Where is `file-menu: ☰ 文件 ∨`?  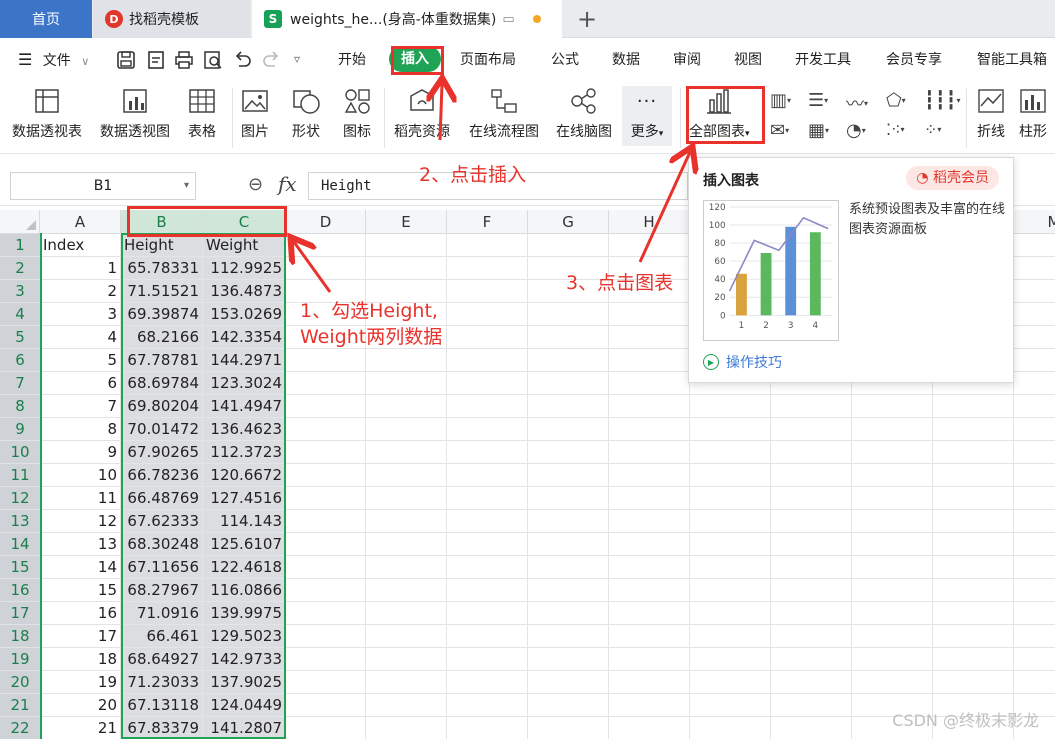
file-menu: ☰ 文件 ∨ is located at coordinates (53, 60).